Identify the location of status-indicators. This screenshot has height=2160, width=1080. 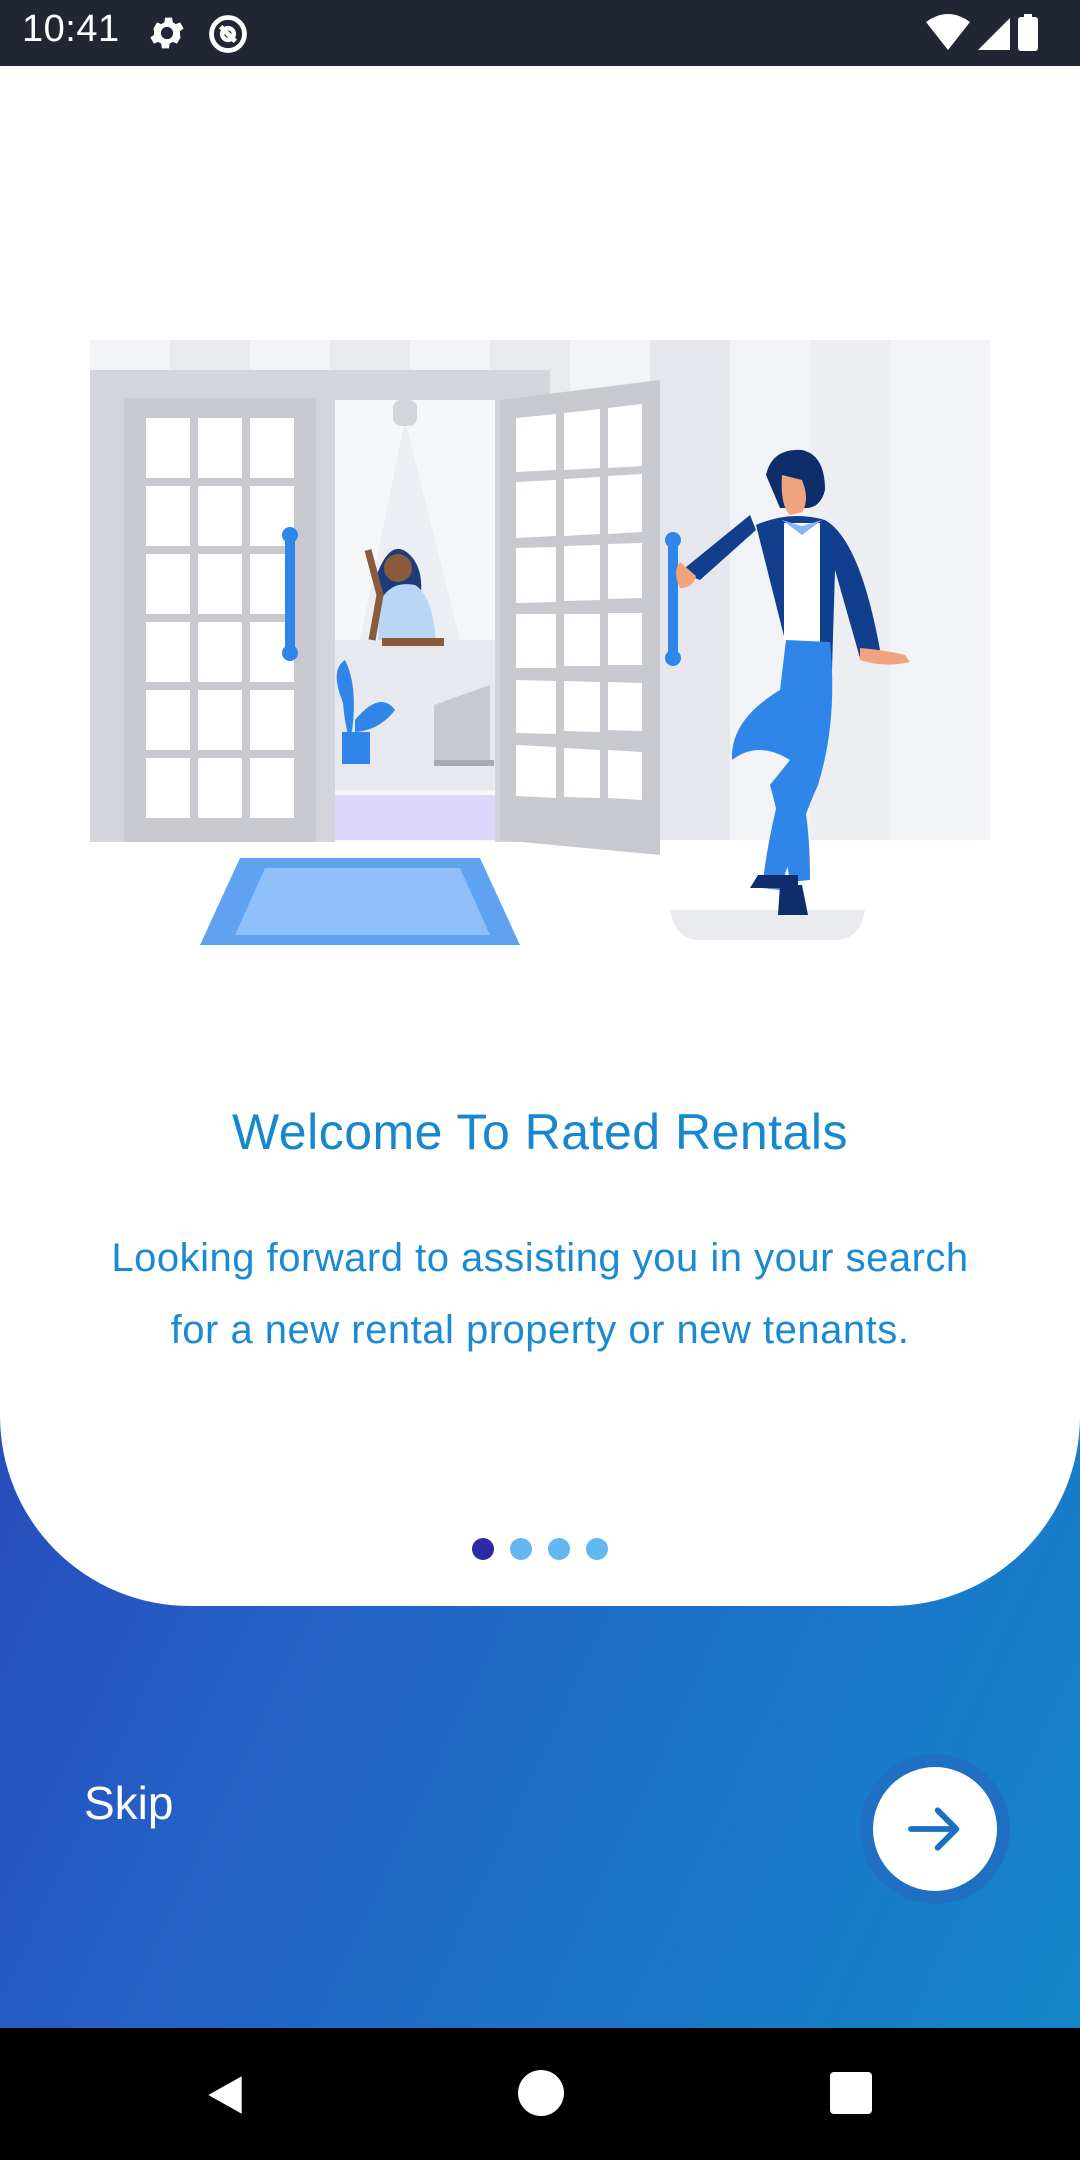
(982, 32).